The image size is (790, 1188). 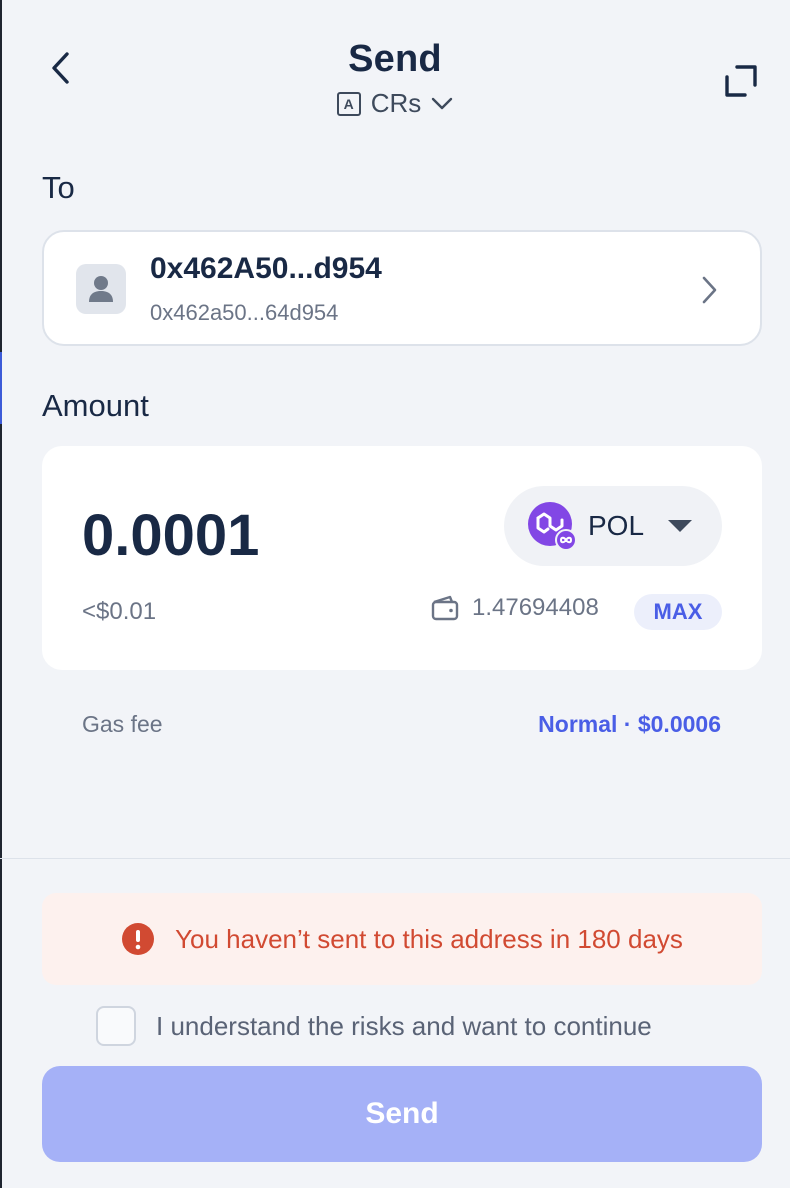 I want to click on send-button: Send, so click(x=402, y=1114).